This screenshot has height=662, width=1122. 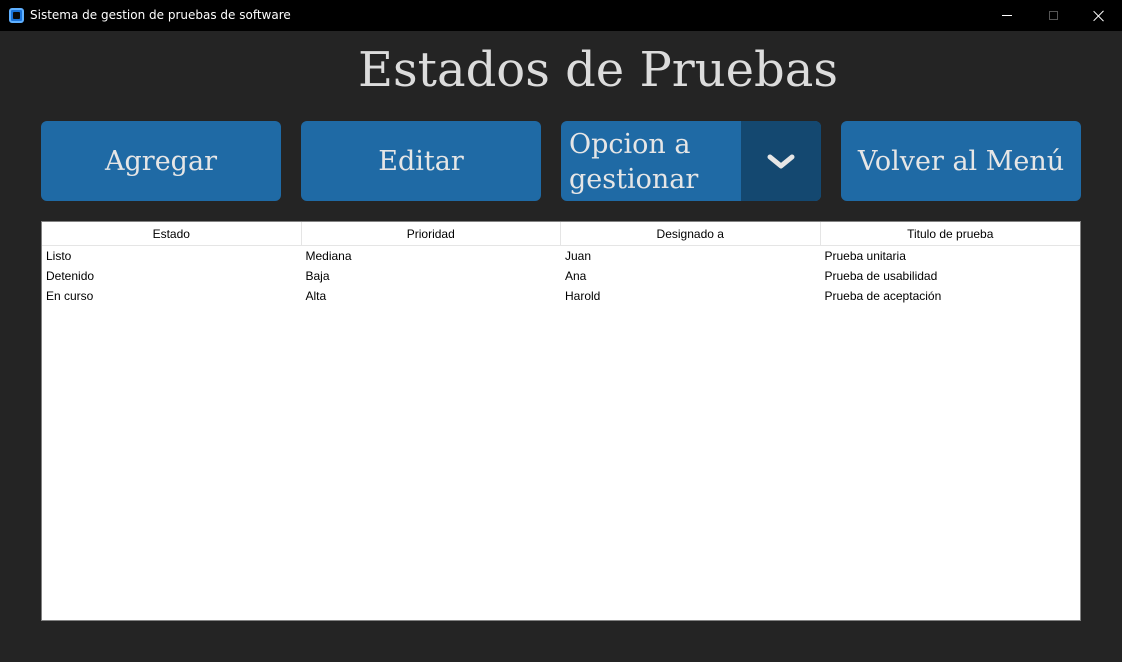 I want to click on column-header-prioridad: Prioridad, so click(x=431, y=234).